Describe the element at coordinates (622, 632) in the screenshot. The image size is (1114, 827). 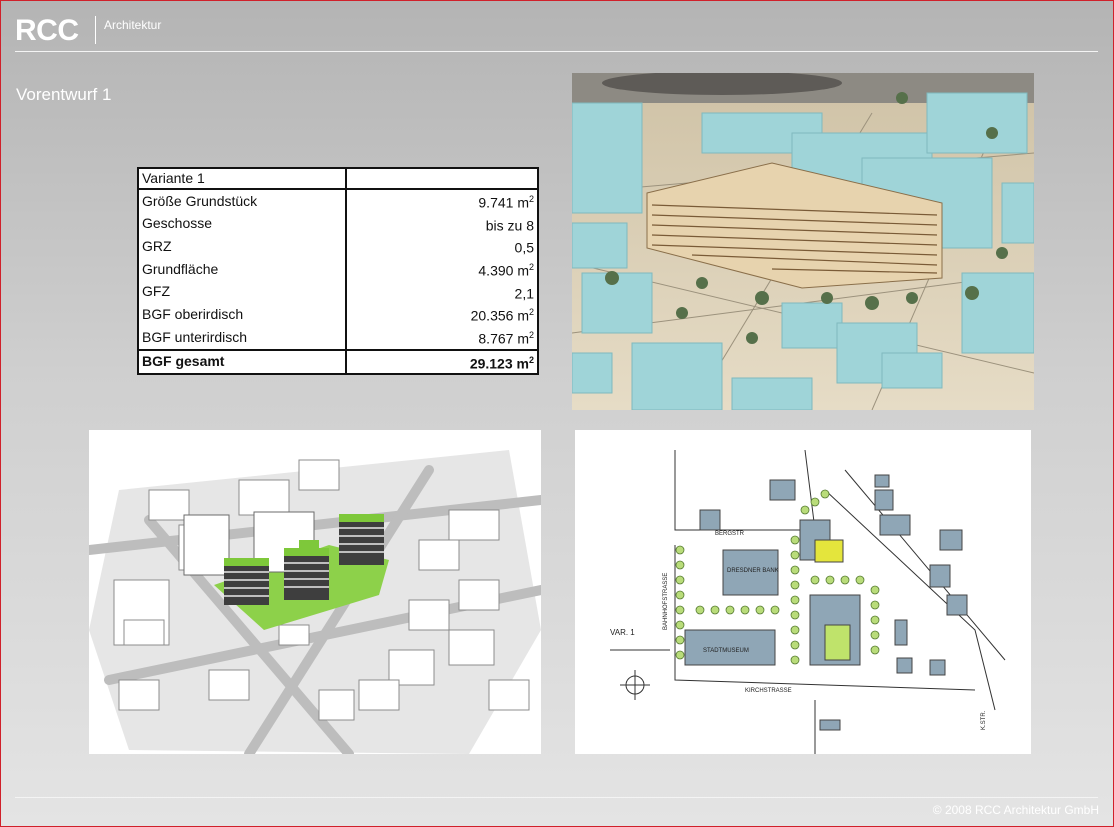
I see `label-variant: VAR. 1` at that location.